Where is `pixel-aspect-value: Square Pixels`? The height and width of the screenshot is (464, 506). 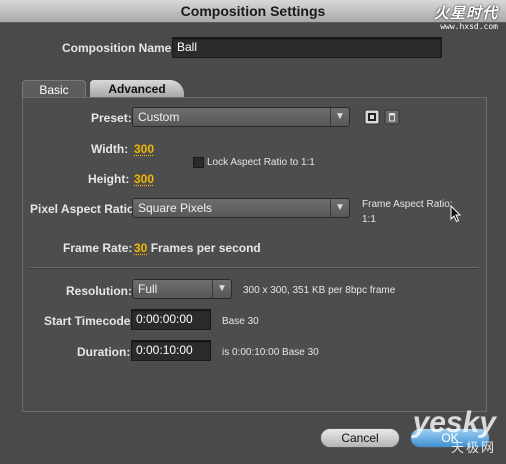
pixel-aspect-value: Square Pixels is located at coordinates (175, 208).